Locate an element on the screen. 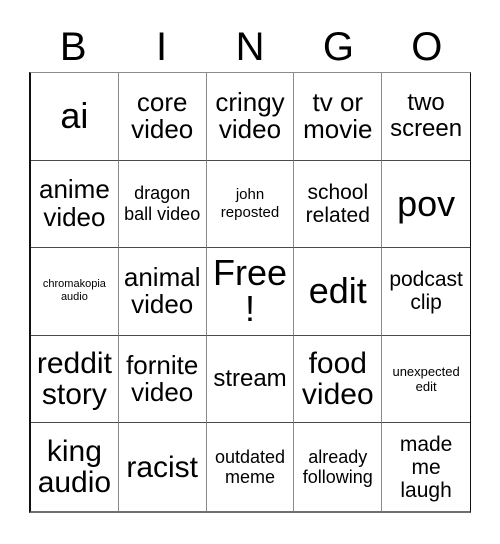 Image resolution: width=500 pixels, height=544 pixels. bingo-cell-r4-c2: fornite video is located at coordinates (162, 379).